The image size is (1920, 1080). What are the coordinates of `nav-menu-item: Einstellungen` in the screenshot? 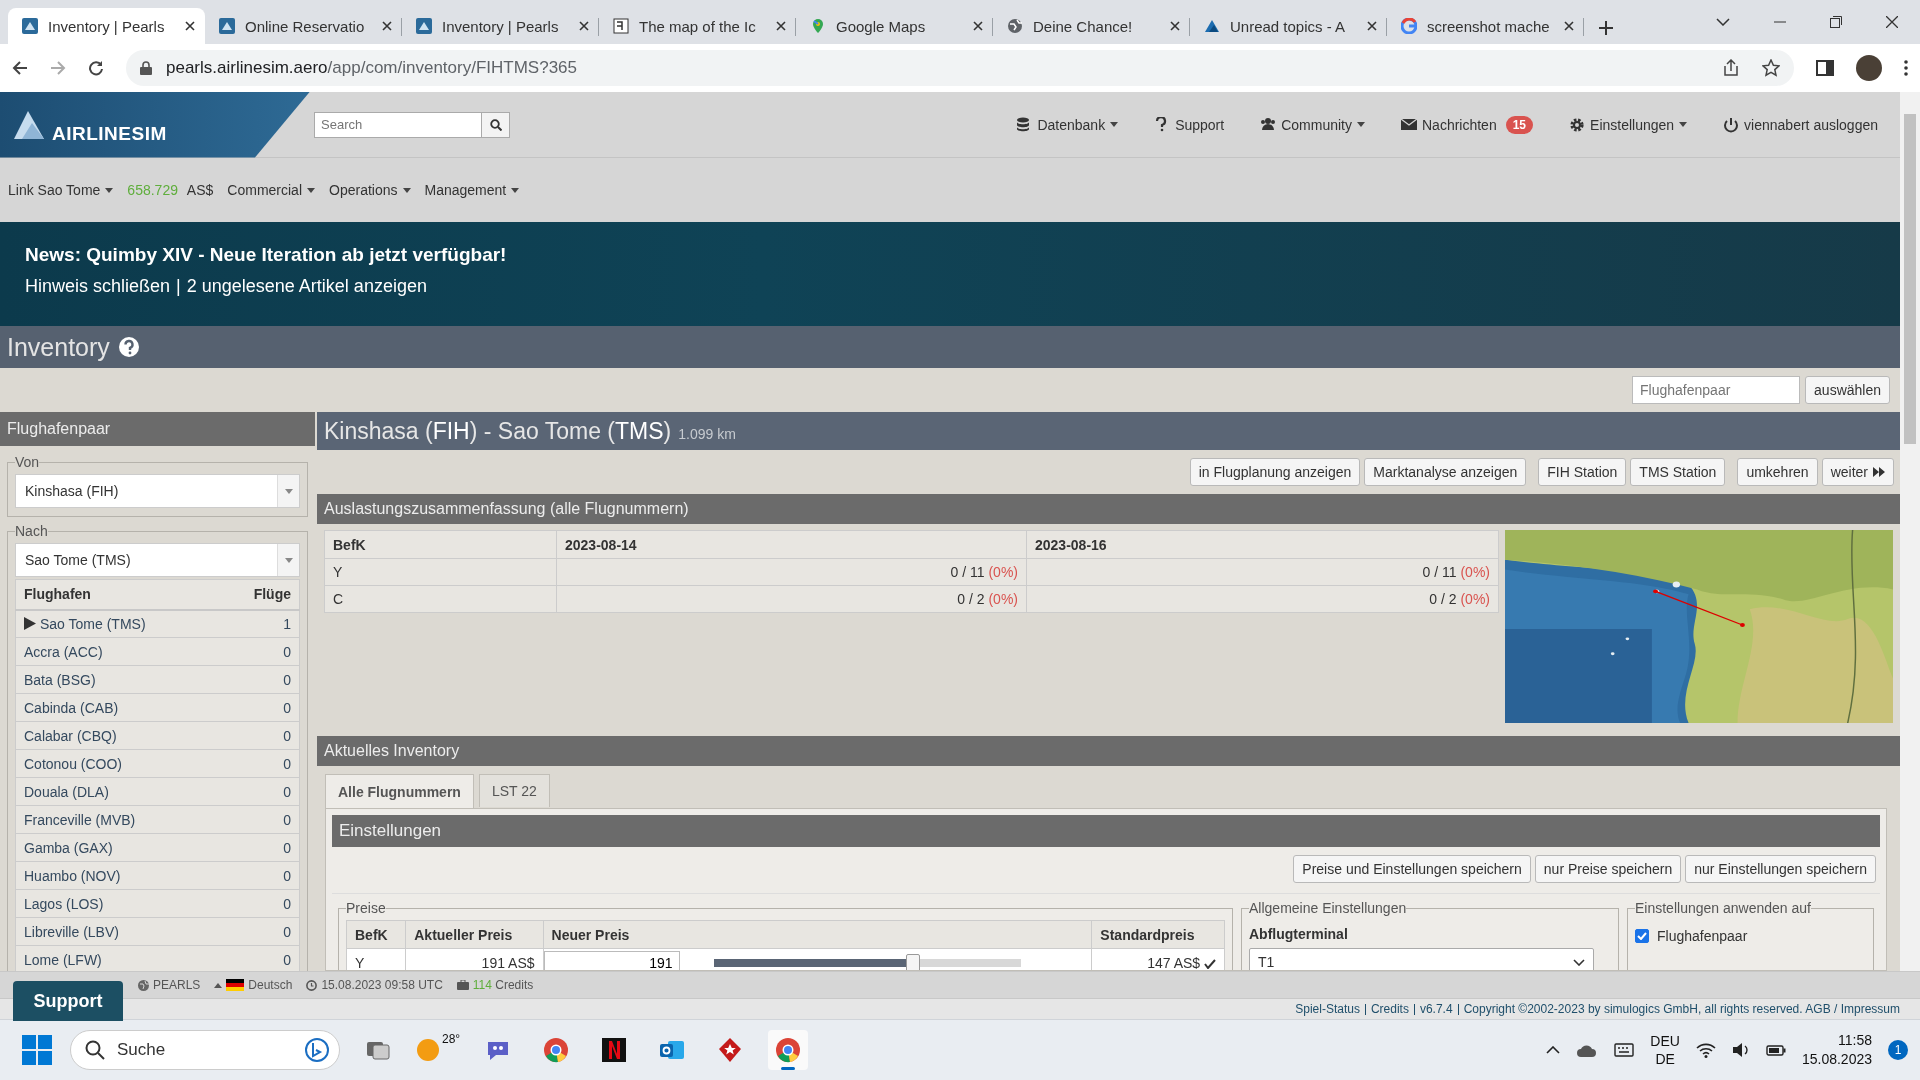 It's located at (1628, 124).